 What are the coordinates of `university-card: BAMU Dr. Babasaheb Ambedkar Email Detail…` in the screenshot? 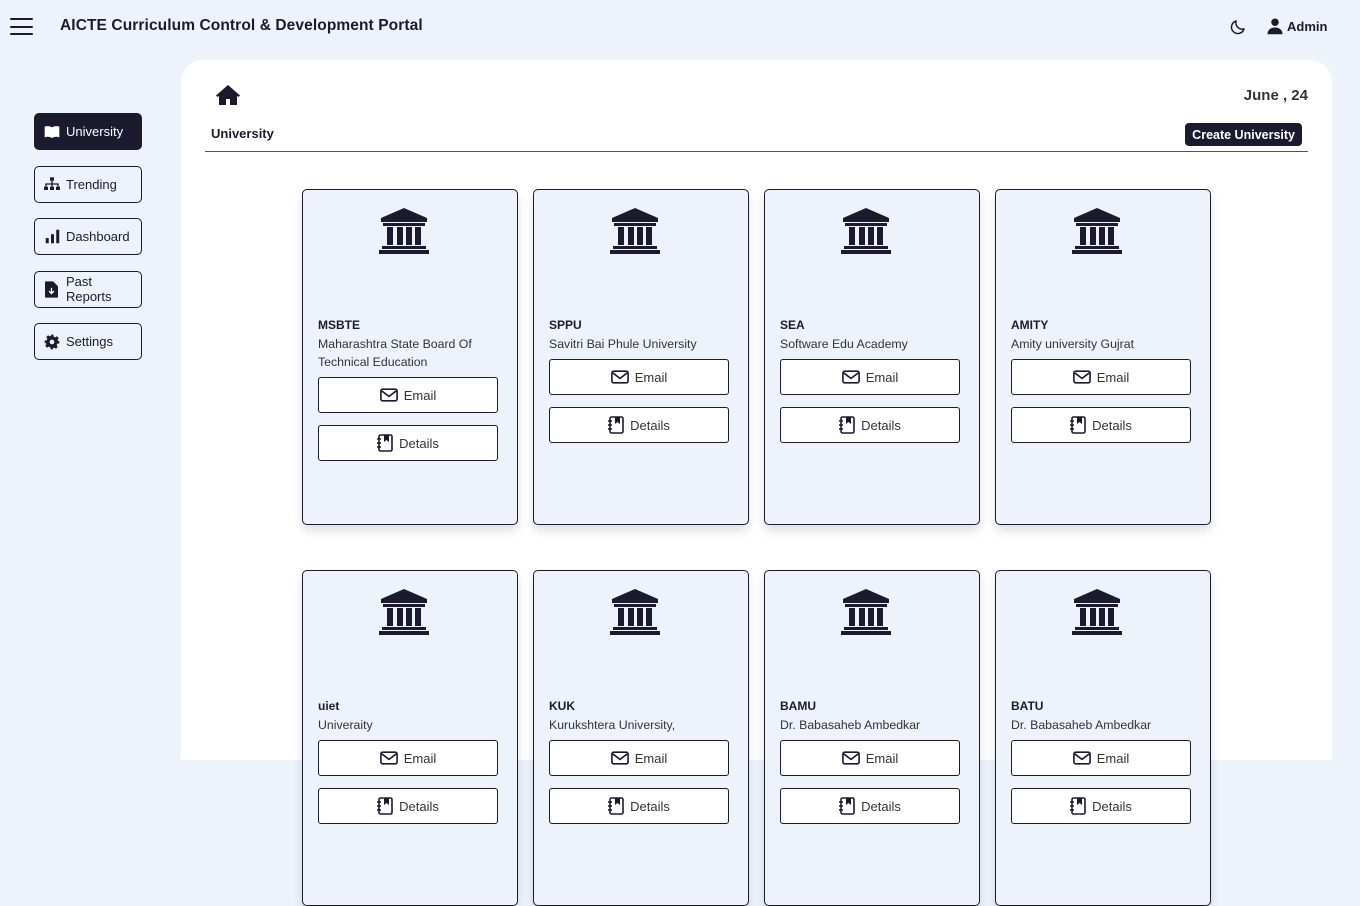 It's located at (872, 738).